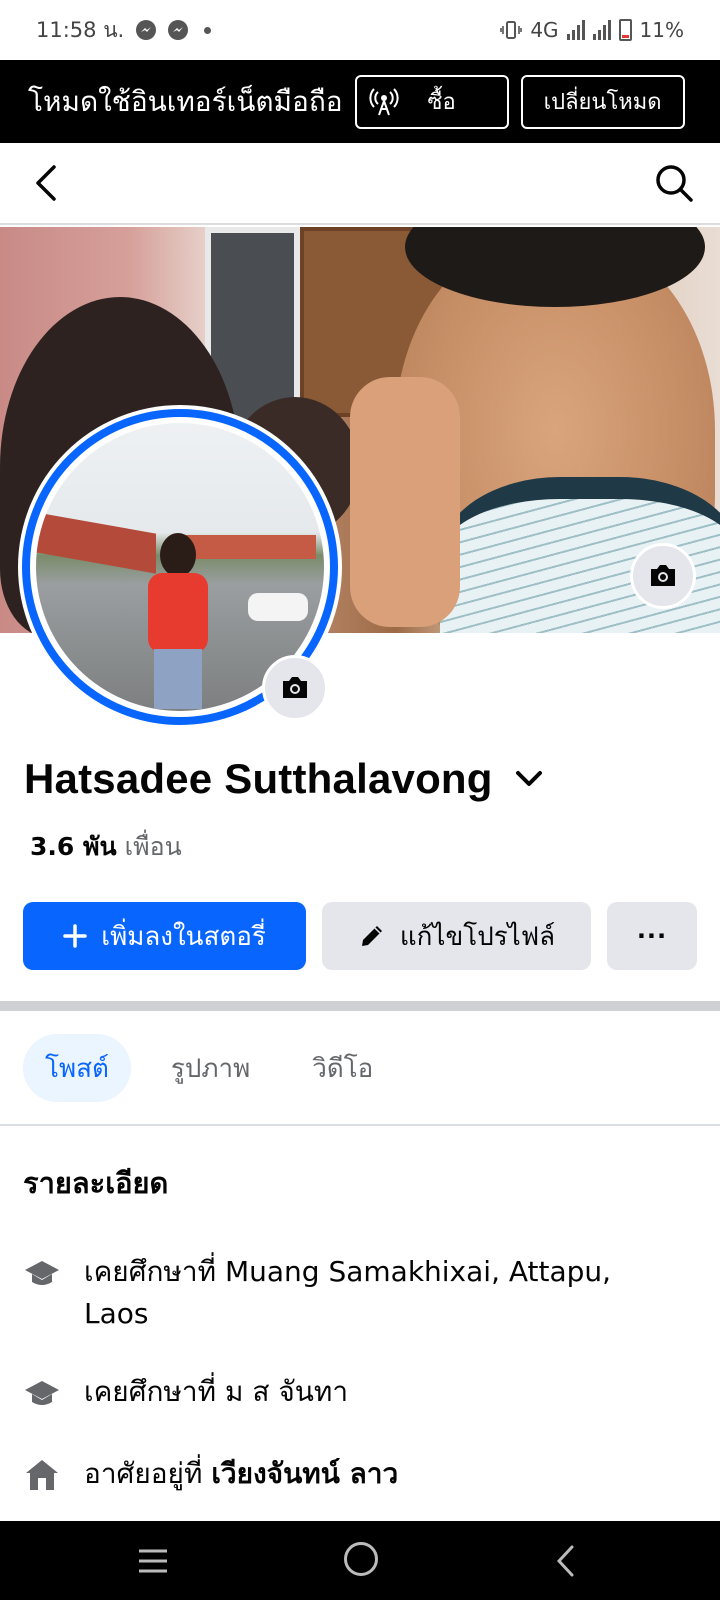 Image resolution: width=720 pixels, height=1600 pixels. What do you see at coordinates (477, 936) in the screenshot?
I see `edit-profile-label: แก้ไขโปรไฟล์` at bounding box center [477, 936].